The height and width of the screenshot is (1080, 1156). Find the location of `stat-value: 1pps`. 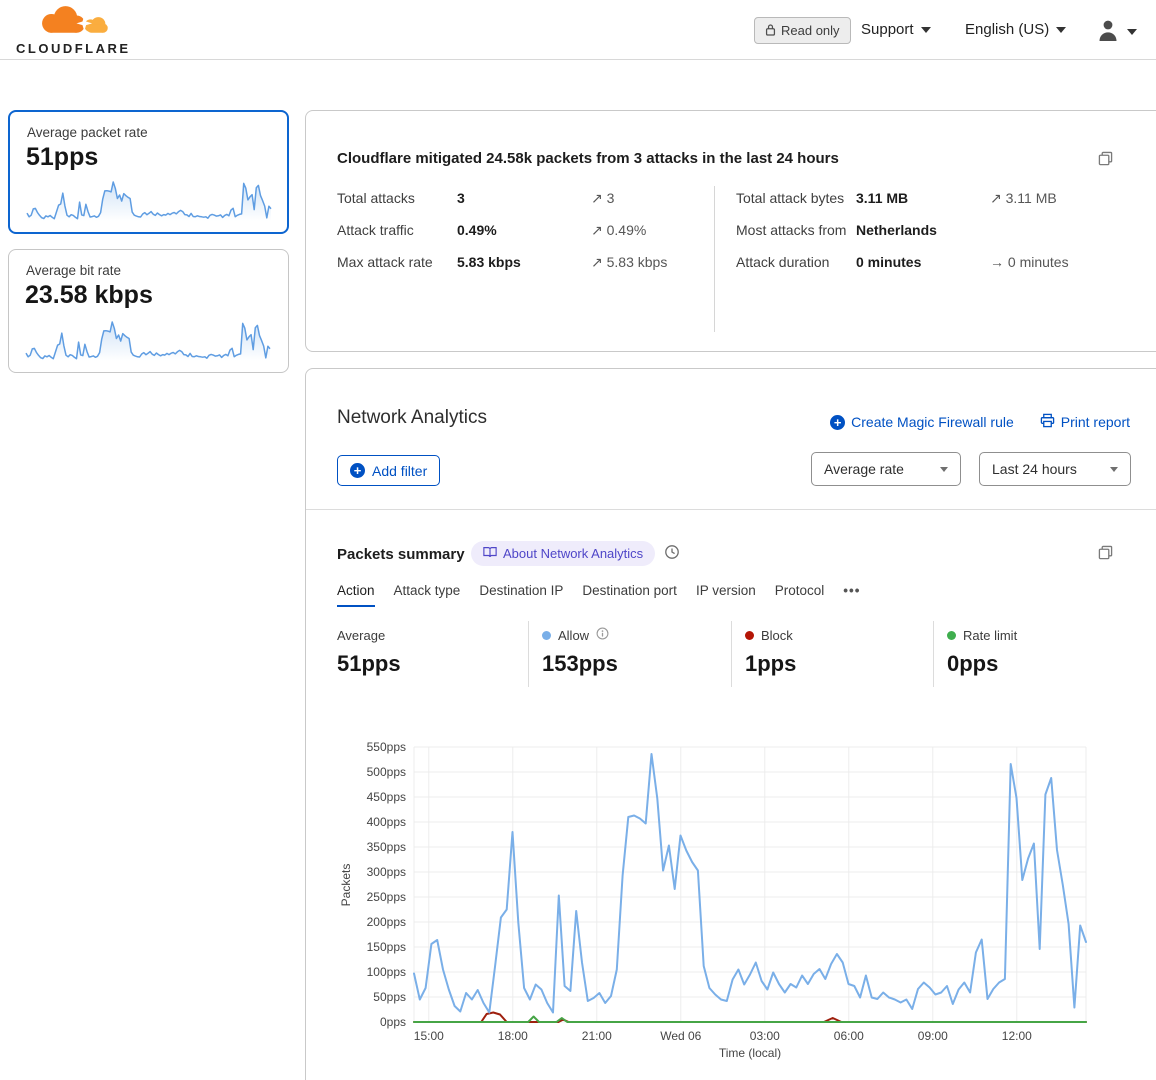

stat-value: 1pps is located at coordinates (771, 663).